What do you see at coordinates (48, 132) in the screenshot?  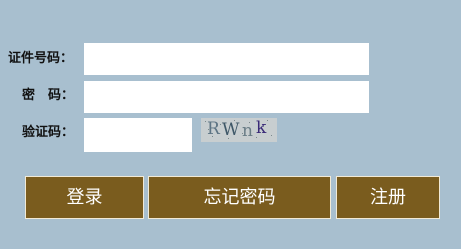 I see `captcha-label: 验证码：` at bounding box center [48, 132].